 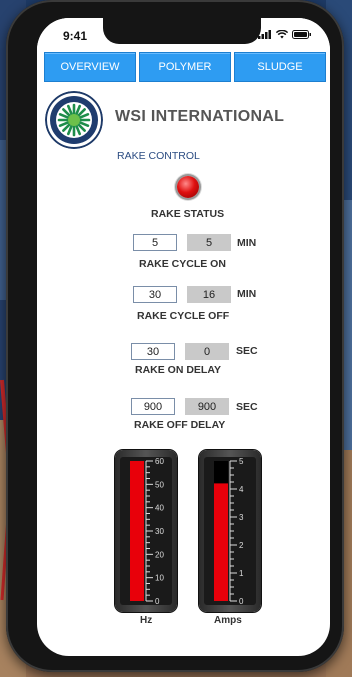 I want to click on rake-status-label: RAKE STATUS, so click(x=188, y=214).